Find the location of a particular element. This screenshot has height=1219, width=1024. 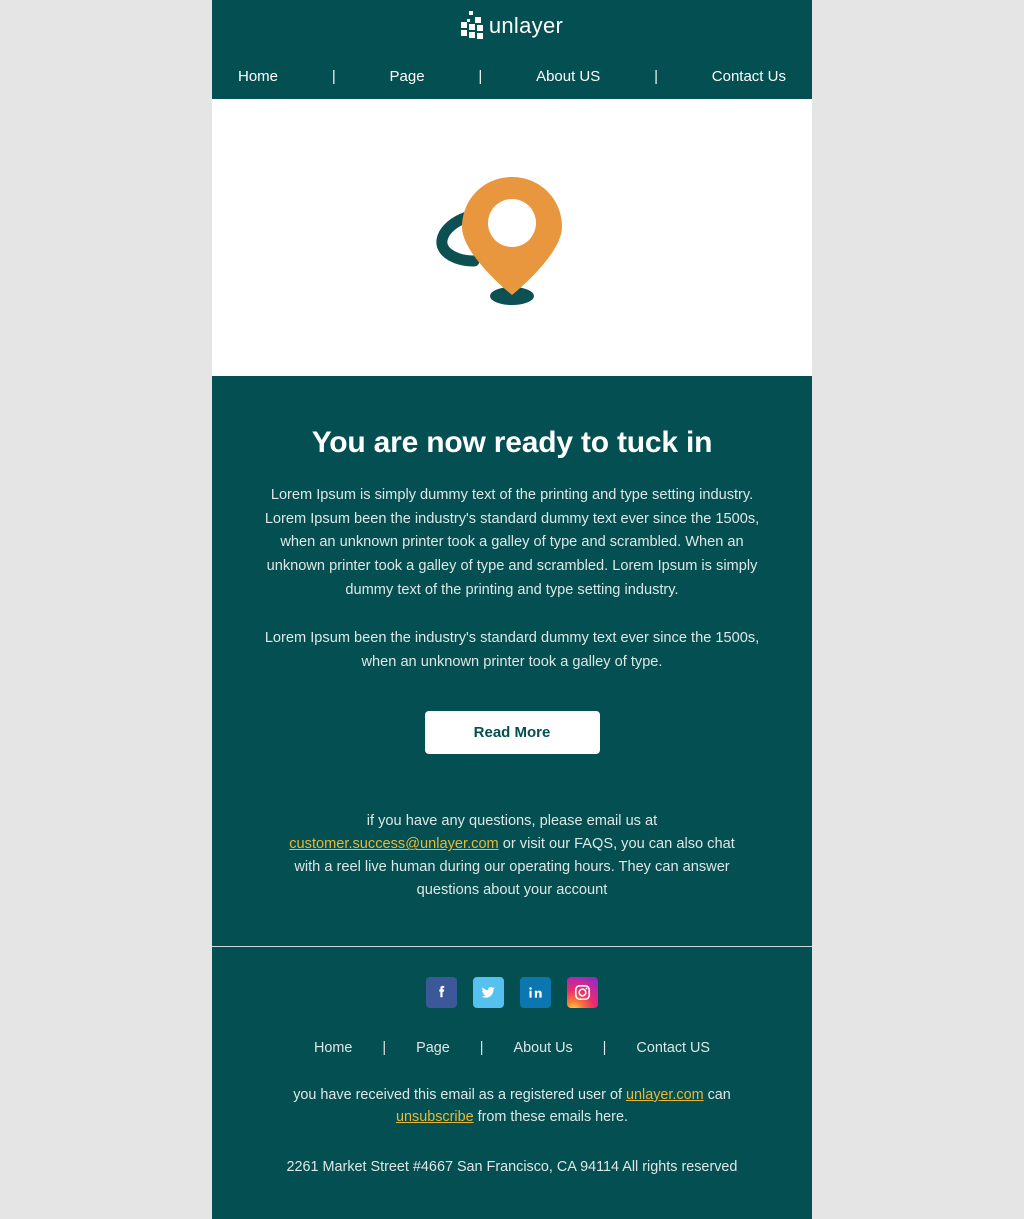

nav-item-contact-us: Contact Us is located at coordinates (749, 76).